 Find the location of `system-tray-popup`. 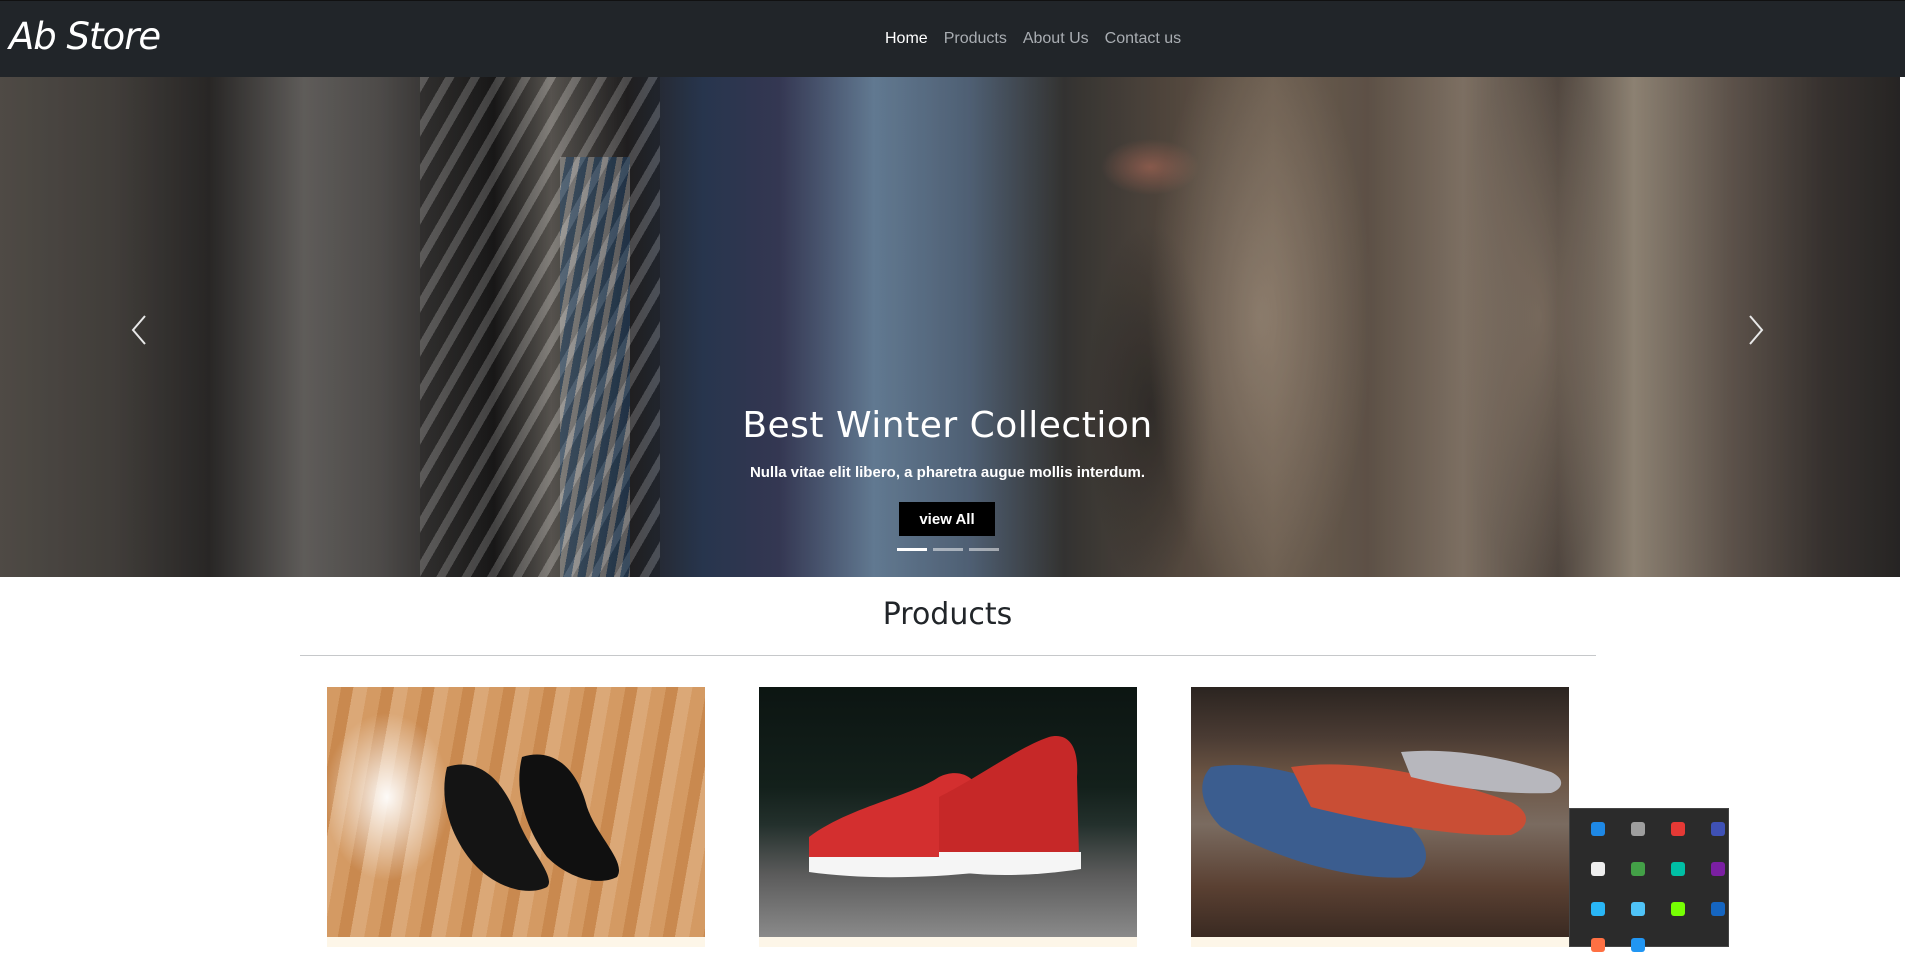

system-tray-popup is located at coordinates (1649, 880).